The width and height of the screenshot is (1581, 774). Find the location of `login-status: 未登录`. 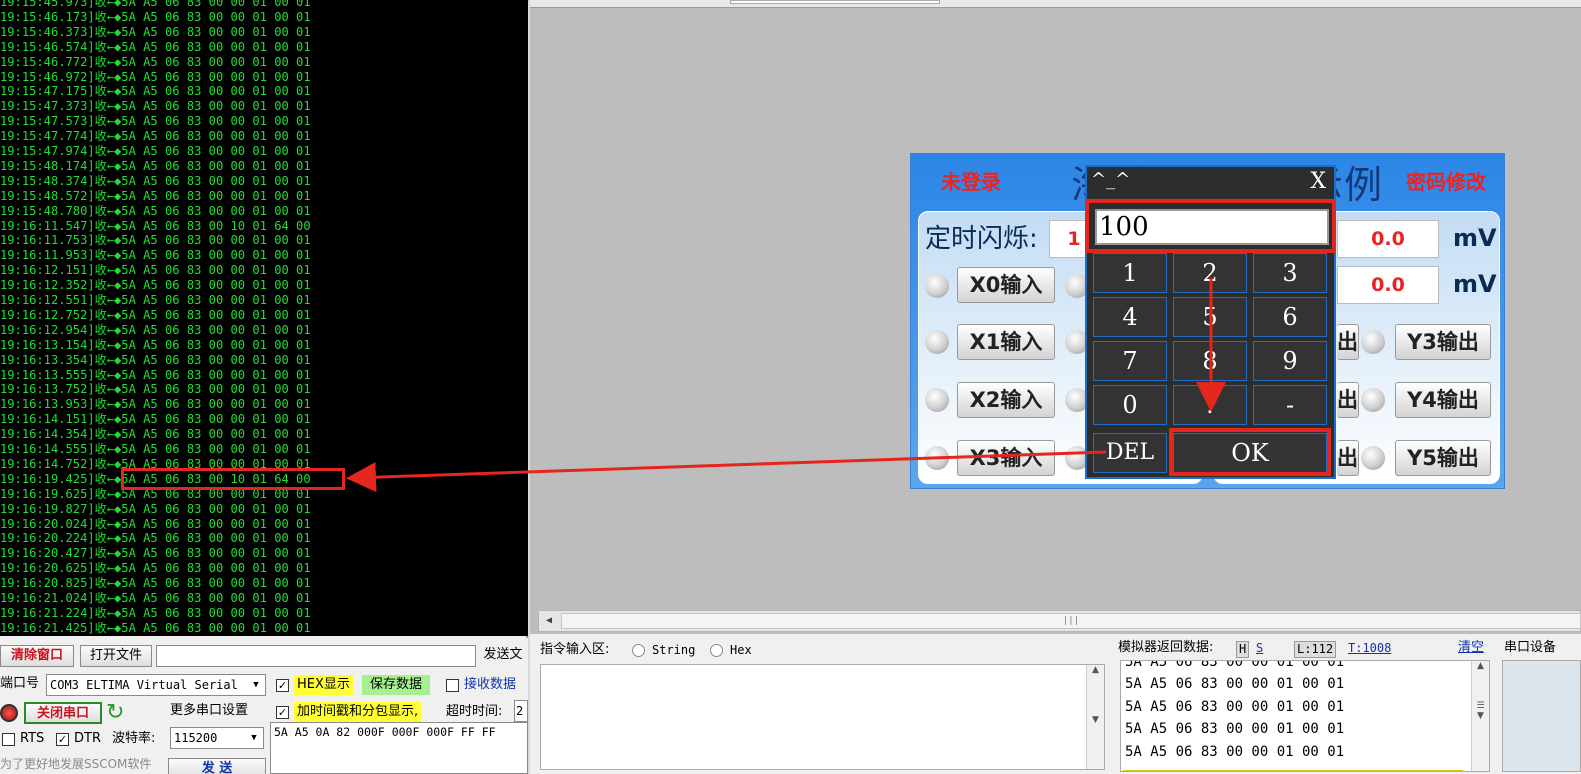

login-status: 未登录 is located at coordinates (971, 180).